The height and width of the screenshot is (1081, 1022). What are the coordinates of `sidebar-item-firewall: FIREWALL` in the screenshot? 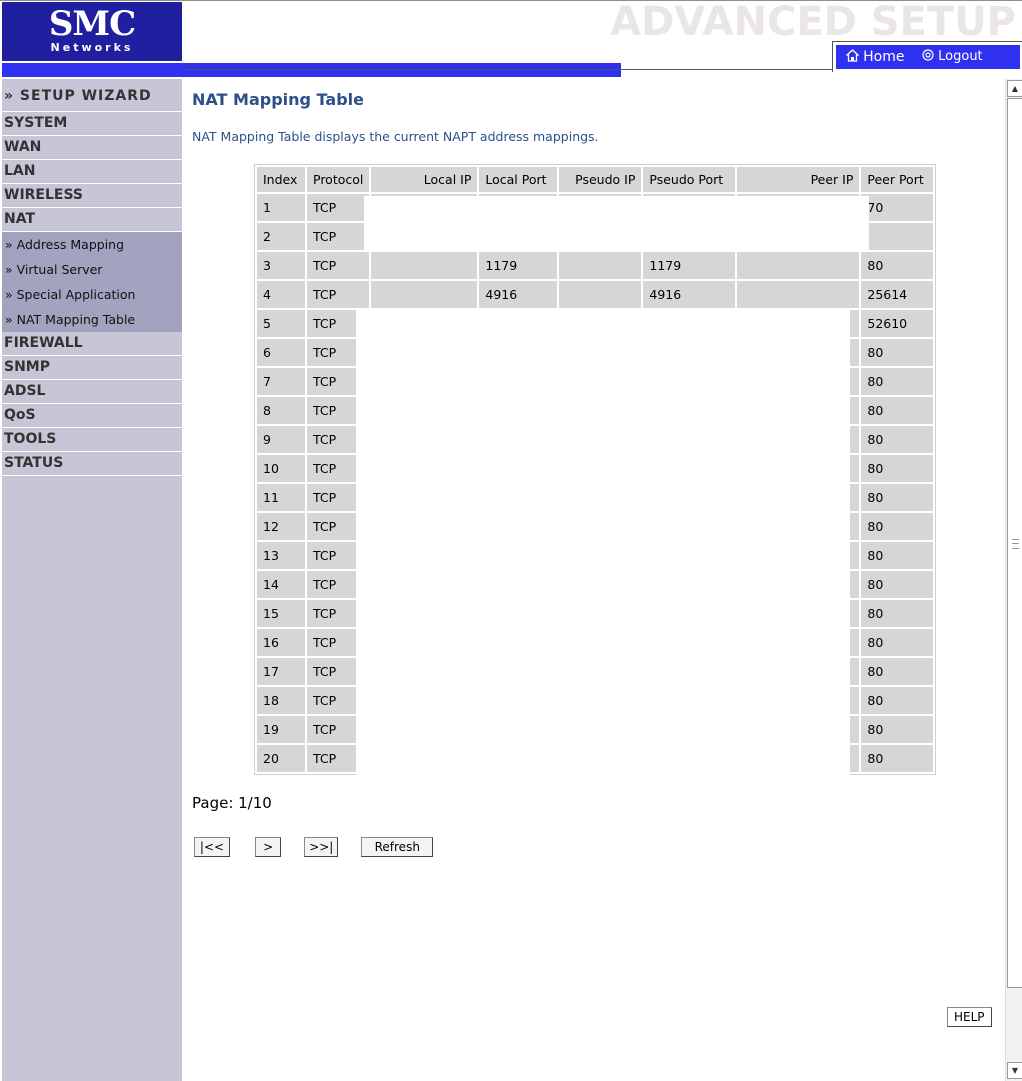 It's located at (92, 344).